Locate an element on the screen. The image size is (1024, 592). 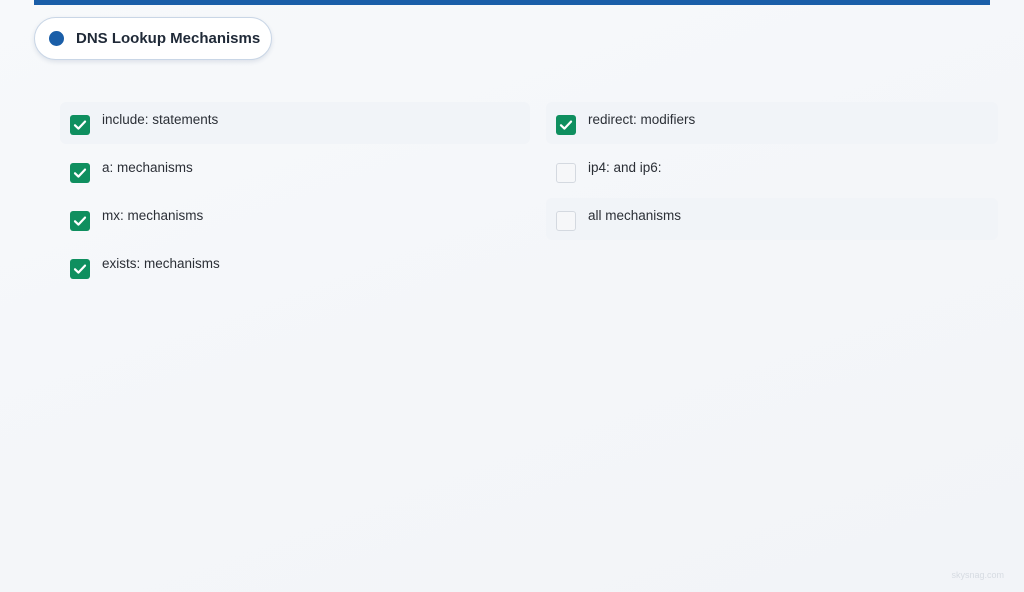
mechanism-label: a: mechanisms is located at coordinates (147, 167).